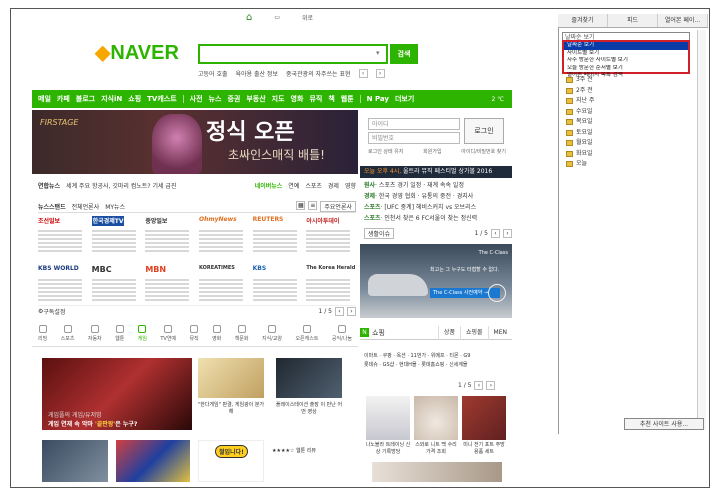 The height and width of the screenshot is (495, 720). I want to click on naver-news-link: 네이버뉴스, so click(269, 185).